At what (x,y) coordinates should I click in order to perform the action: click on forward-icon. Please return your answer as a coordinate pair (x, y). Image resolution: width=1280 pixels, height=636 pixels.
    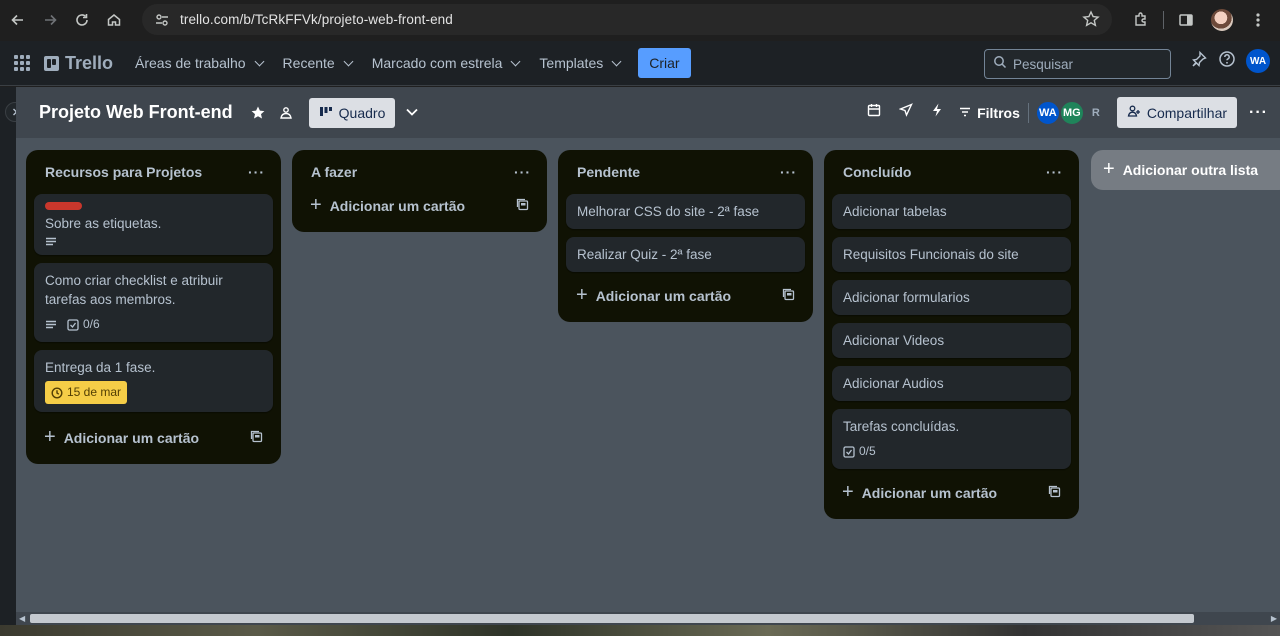
    Looking at the image, I should click on (50, 20).